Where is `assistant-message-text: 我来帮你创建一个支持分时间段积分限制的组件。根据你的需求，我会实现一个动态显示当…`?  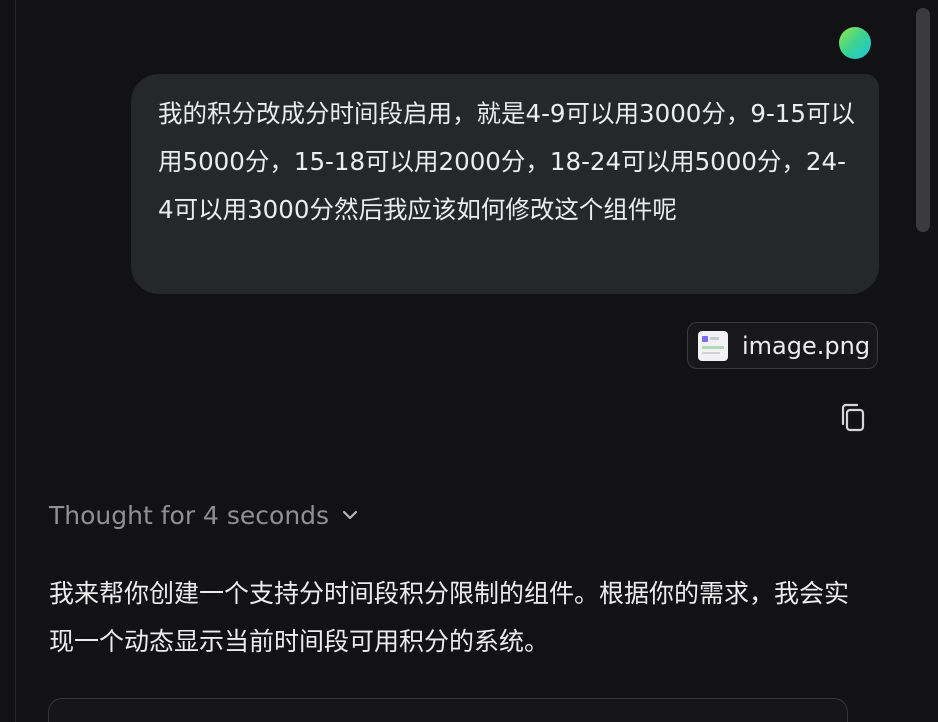
assistant-message-text: 我来帮你创建一个支持分时间段积分限制的组件。根据你的需求，我会实现一个动态显示当… is located at coordinates (449, 617).